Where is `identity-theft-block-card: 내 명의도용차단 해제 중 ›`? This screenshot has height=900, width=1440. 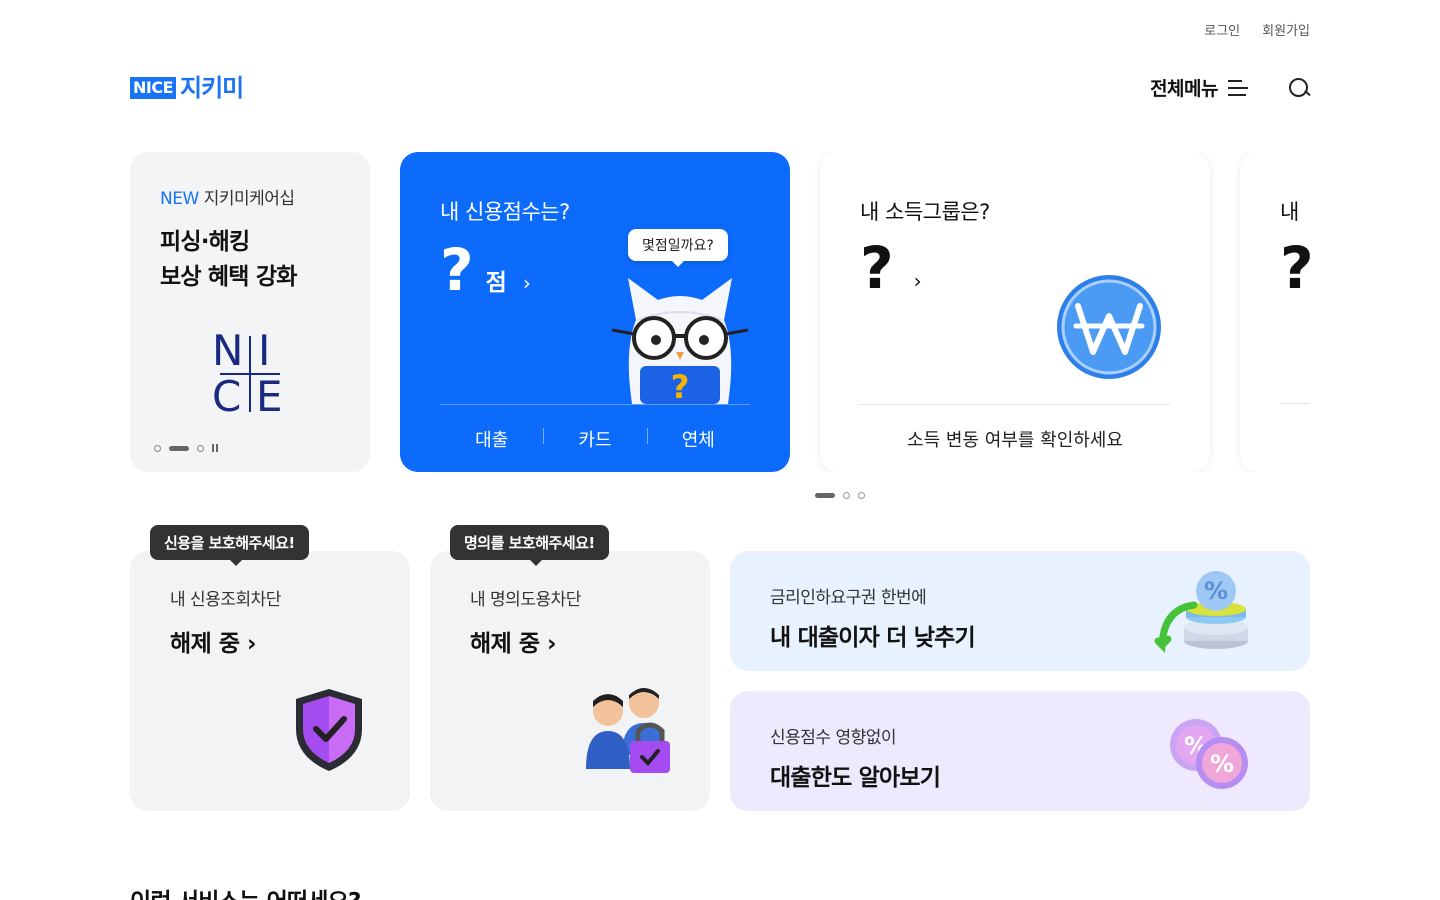
identity-theft-block-card: 내 명의도용차단 해제 중 › is located at coordinates (570, 681).